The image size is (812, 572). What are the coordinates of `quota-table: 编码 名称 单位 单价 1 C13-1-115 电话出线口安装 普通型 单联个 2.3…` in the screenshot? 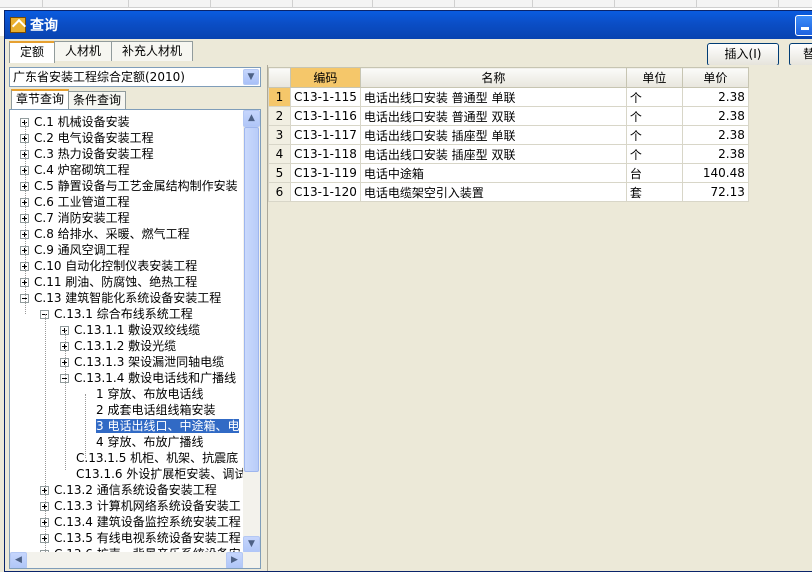 It's located at (508, 134).